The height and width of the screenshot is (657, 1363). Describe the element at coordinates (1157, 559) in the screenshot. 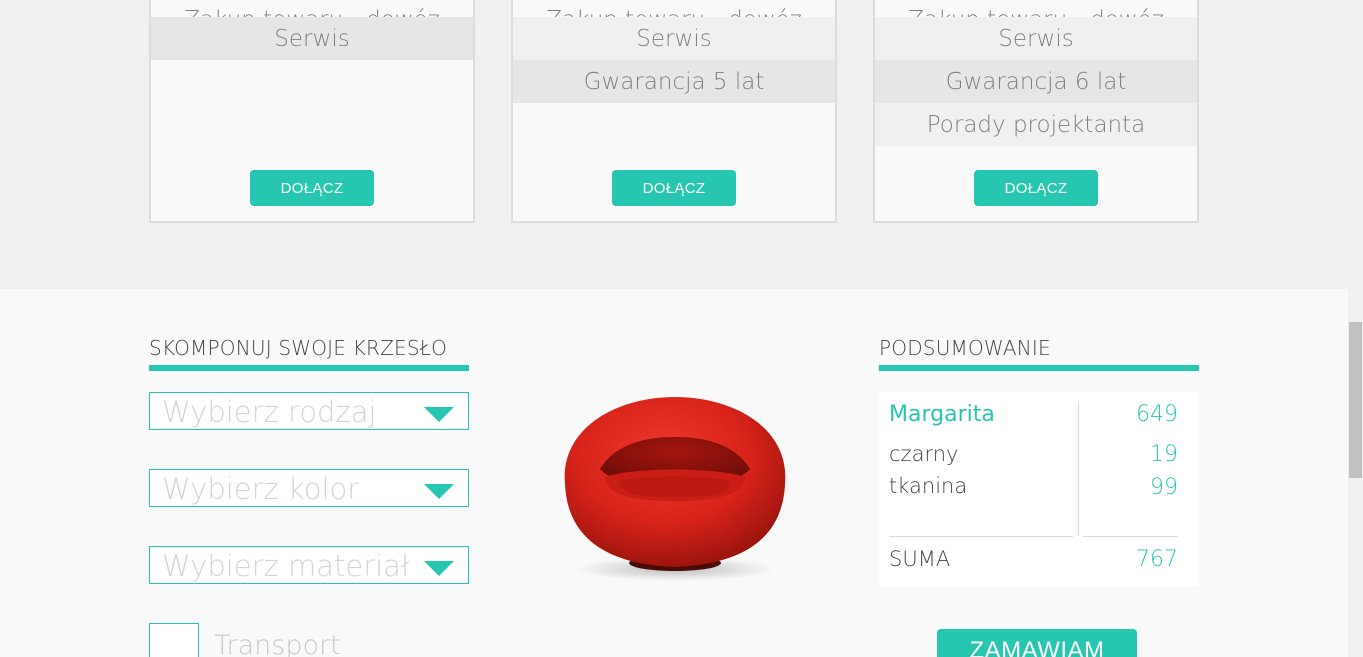

I see `summary-total-value: 767` at that location.